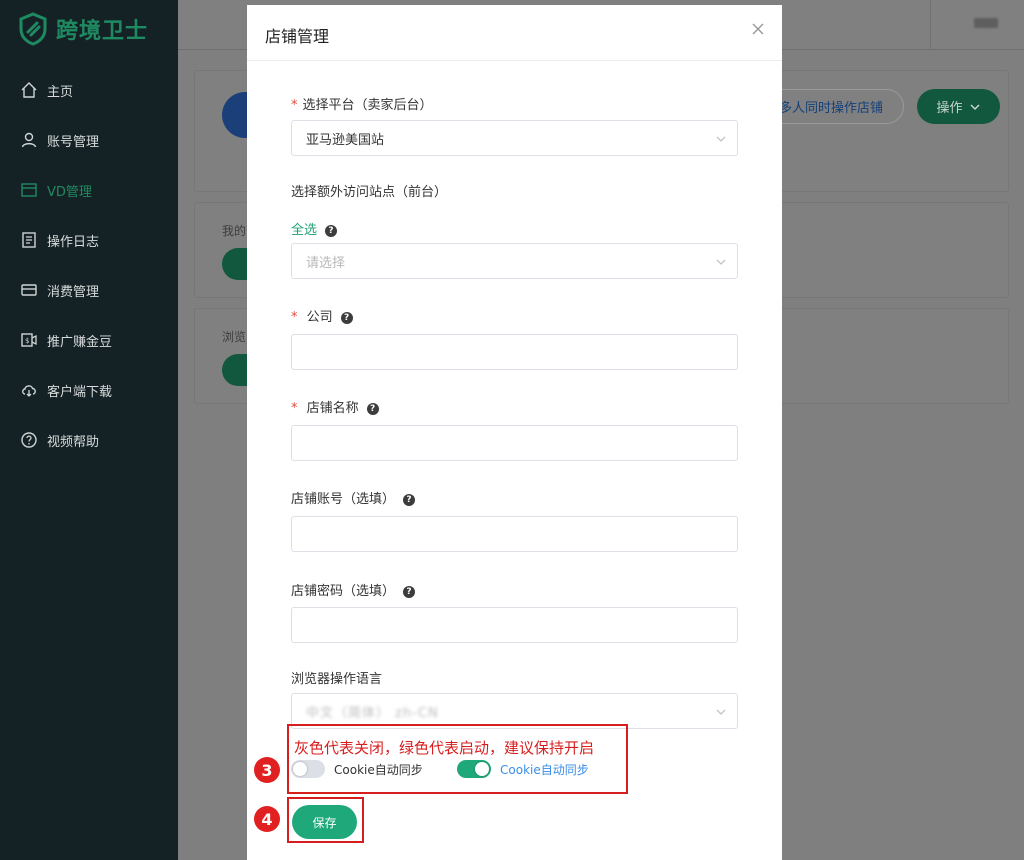 Image resolution: width=1024 pixels, height=860 pixels. Describe the element at coordinates (335, 406) in the screenshot. I see `shop-name-label: * 店铺名称?` at that location.